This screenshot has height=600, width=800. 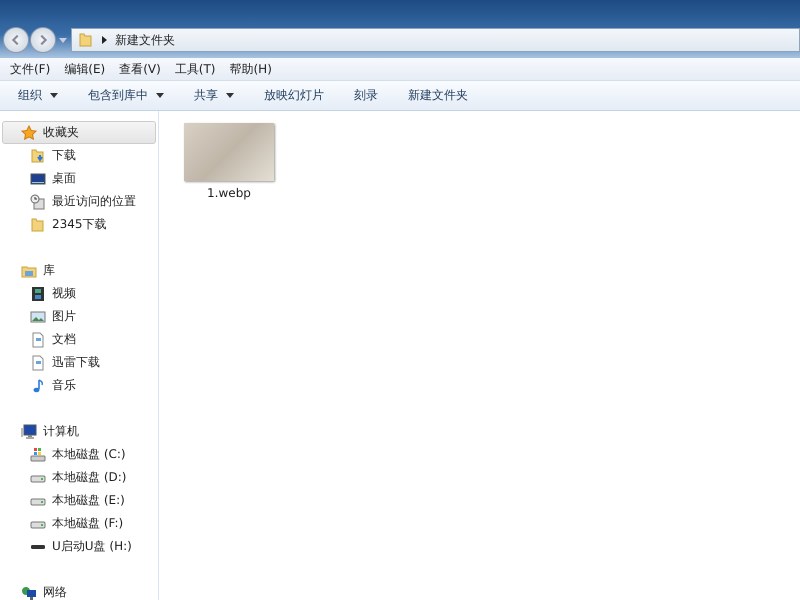 I want to click on navigation-group: 网络, so click(x=79, y=590).